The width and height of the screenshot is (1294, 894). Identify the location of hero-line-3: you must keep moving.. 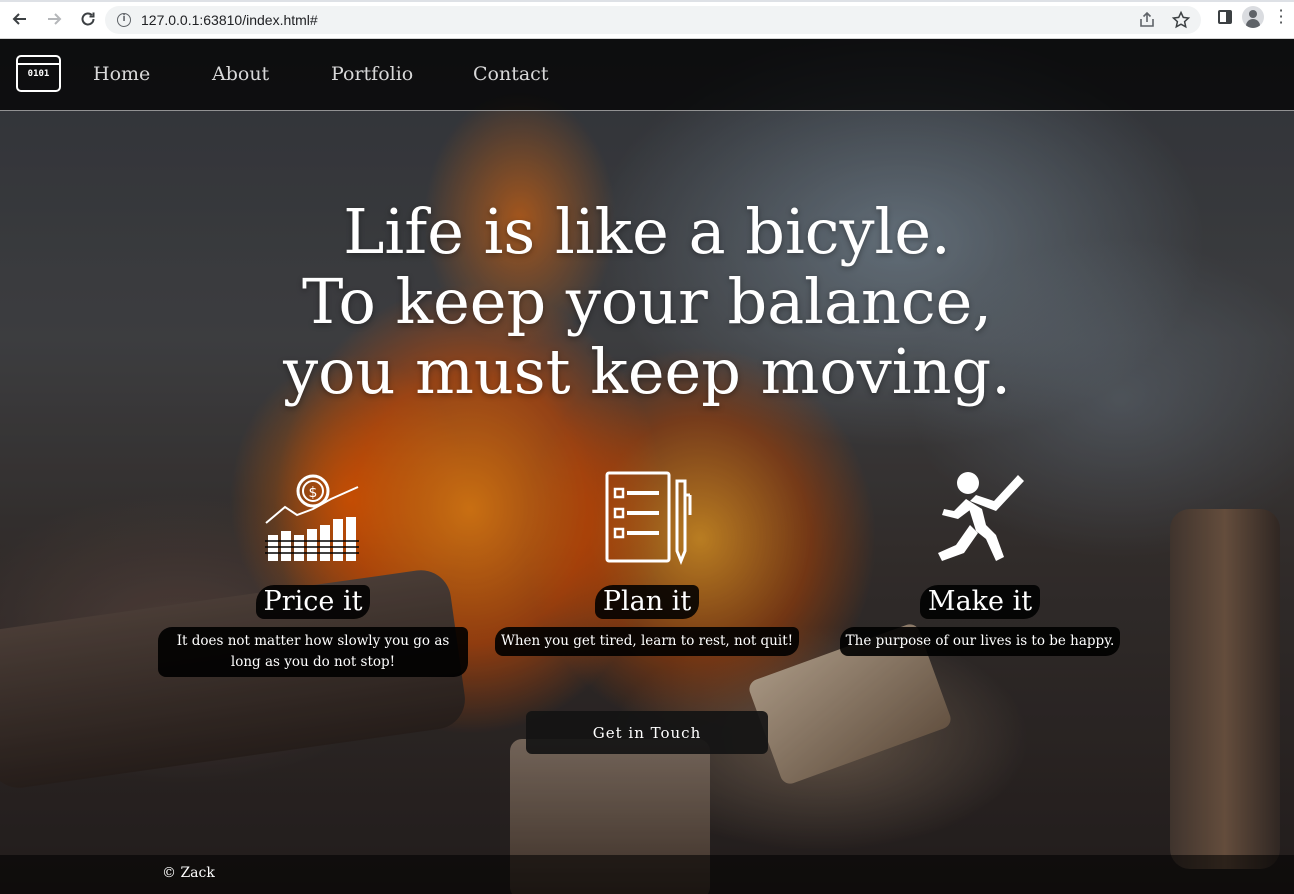
(647, 371).